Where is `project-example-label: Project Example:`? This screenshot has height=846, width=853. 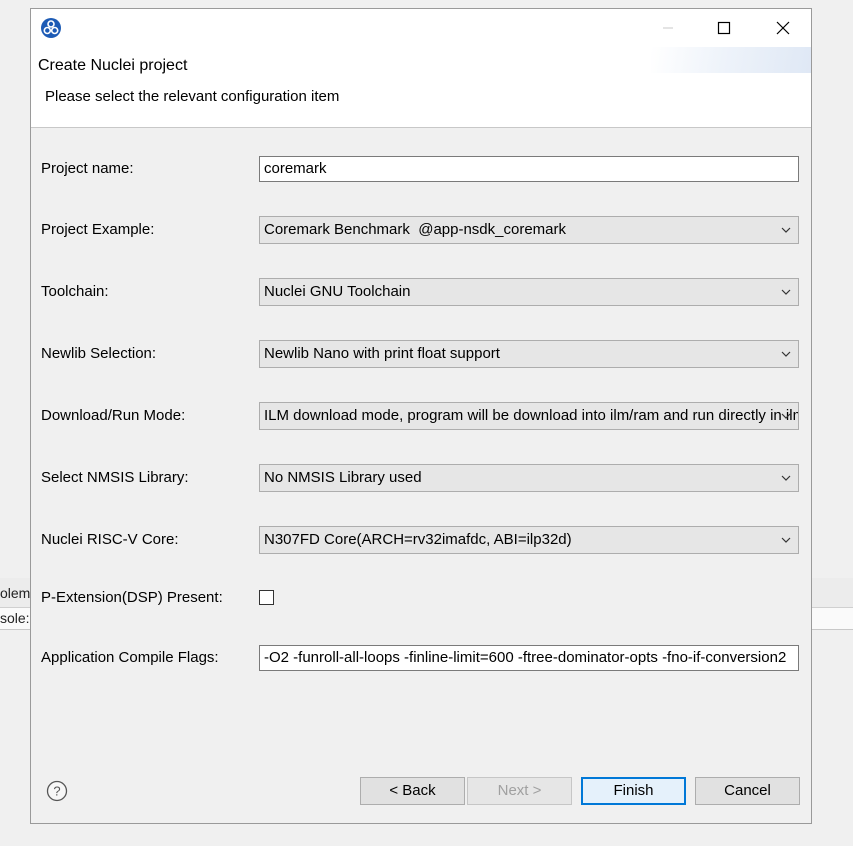 project-example-label: Project Example: is located at coordinates (98, 229).